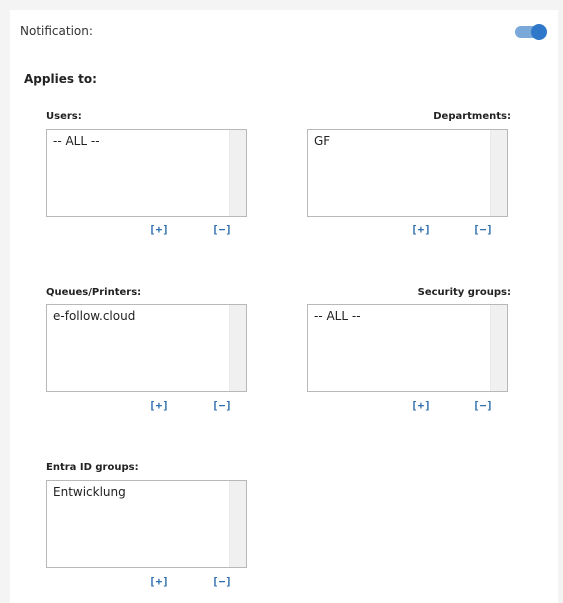 Image resolution: width=563 pixels, height=603 pixels. What do you see at coordinates (483, 405) in the screenshot?
I see `security-groups-remove-button: [−]` at bounding box center [483, 405].